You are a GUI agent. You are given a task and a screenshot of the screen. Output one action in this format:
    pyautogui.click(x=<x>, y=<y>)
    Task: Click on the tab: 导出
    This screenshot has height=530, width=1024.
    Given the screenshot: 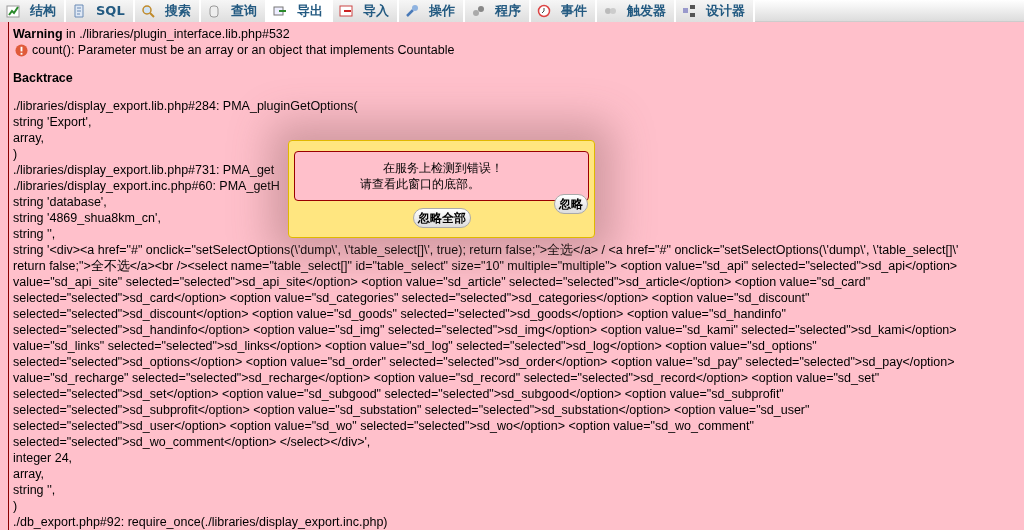 What is the action you would take?
    pyautogui.click(x=299, y=11)
    